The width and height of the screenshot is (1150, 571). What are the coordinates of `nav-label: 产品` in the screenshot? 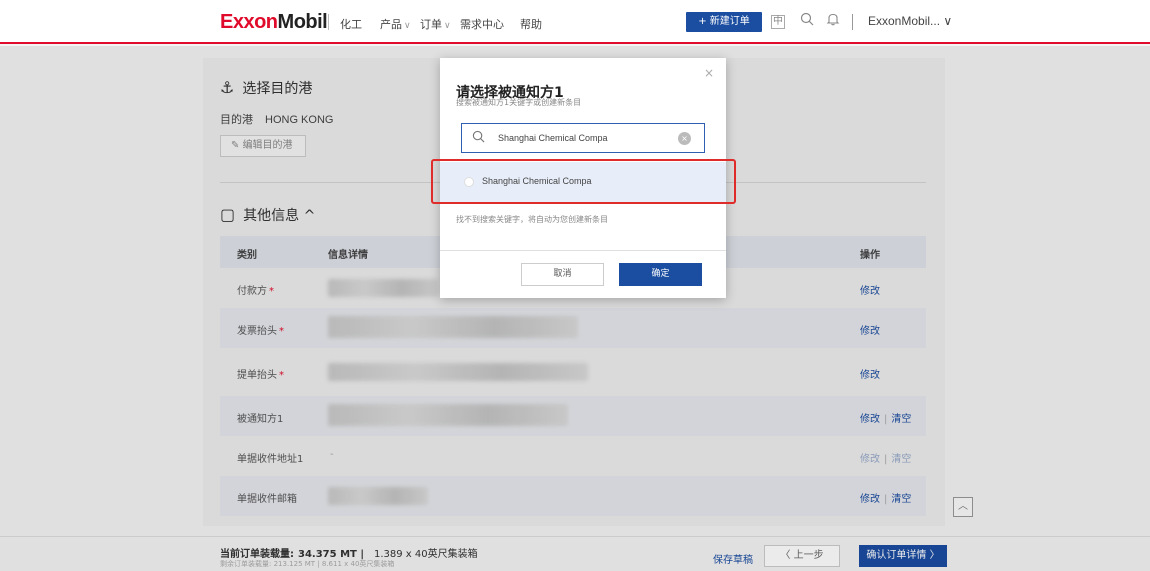 It's located at (391, 24).